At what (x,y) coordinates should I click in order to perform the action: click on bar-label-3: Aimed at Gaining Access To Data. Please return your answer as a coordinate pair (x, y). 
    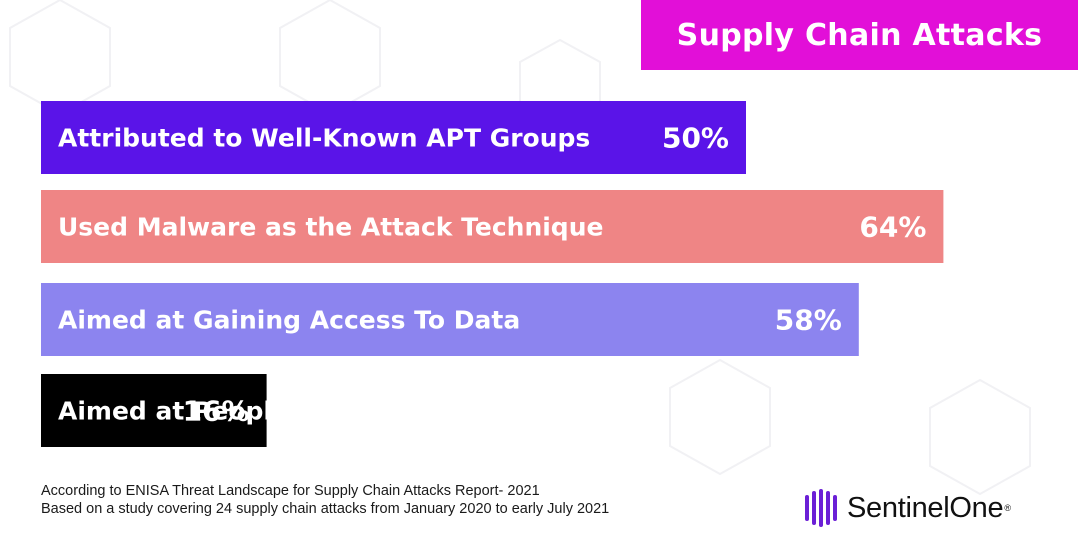
    Looking at the image, I should click on (289, 320).